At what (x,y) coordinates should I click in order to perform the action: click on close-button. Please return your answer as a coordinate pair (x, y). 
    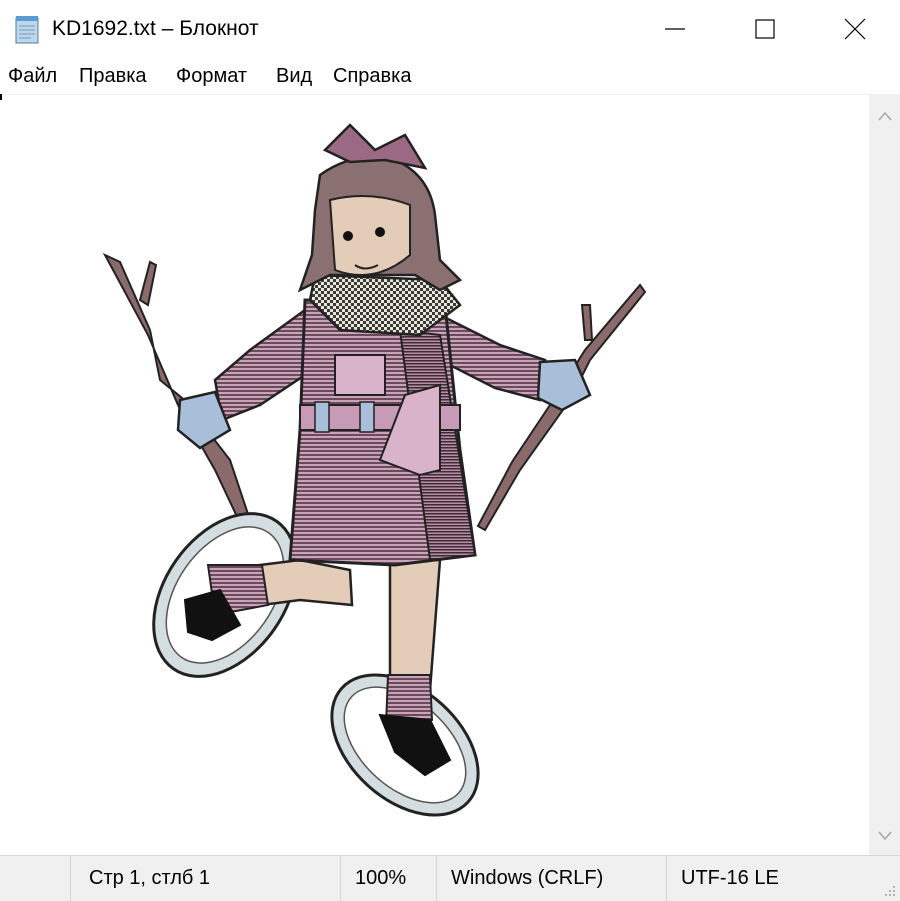
    Looking at the image, I should click on (855, 29).